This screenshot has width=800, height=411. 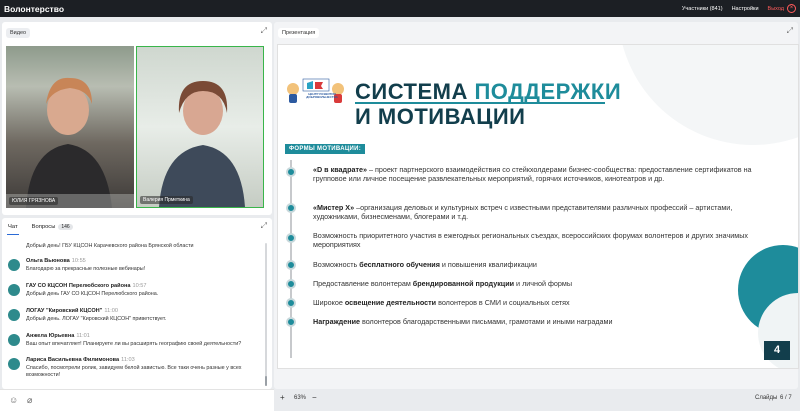 I want to click on close-icon: ×, so click(x=791, y=8).